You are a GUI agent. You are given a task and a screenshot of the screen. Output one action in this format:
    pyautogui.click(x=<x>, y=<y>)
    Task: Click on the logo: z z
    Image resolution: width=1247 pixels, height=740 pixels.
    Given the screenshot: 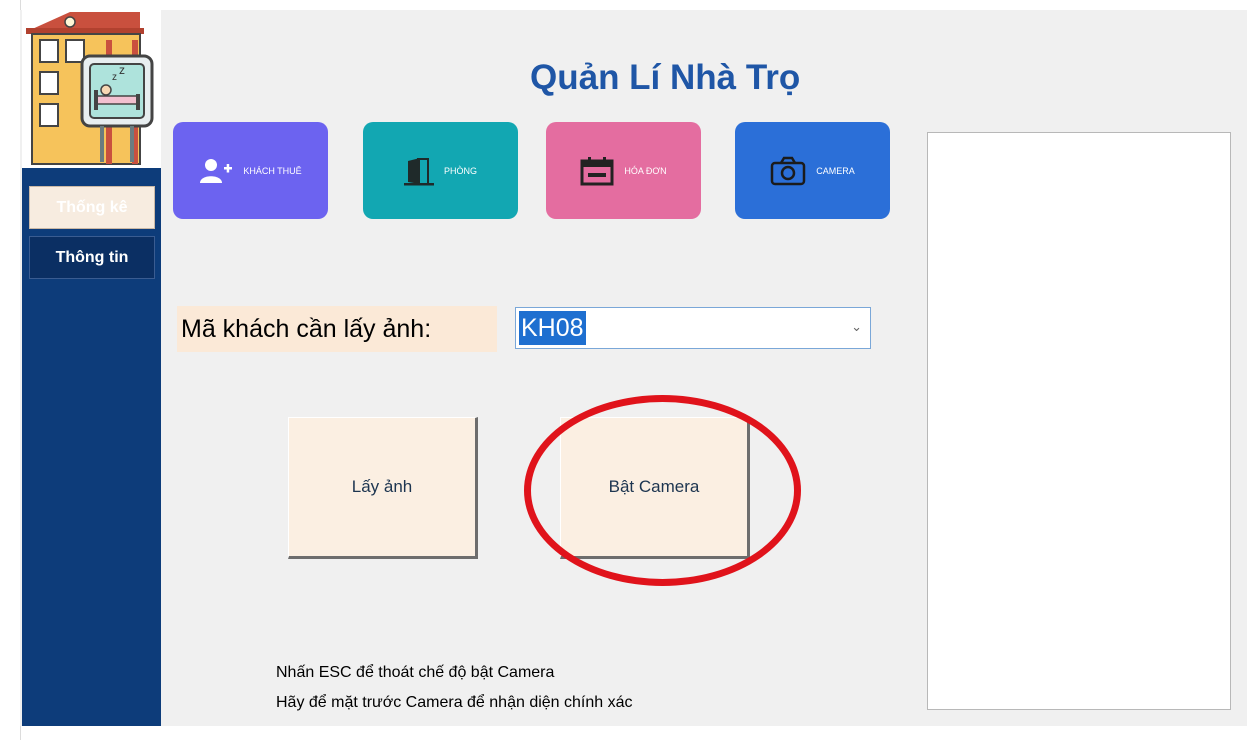 What is the action you would take?
    pyautogui.click(x=91, y=89)
    